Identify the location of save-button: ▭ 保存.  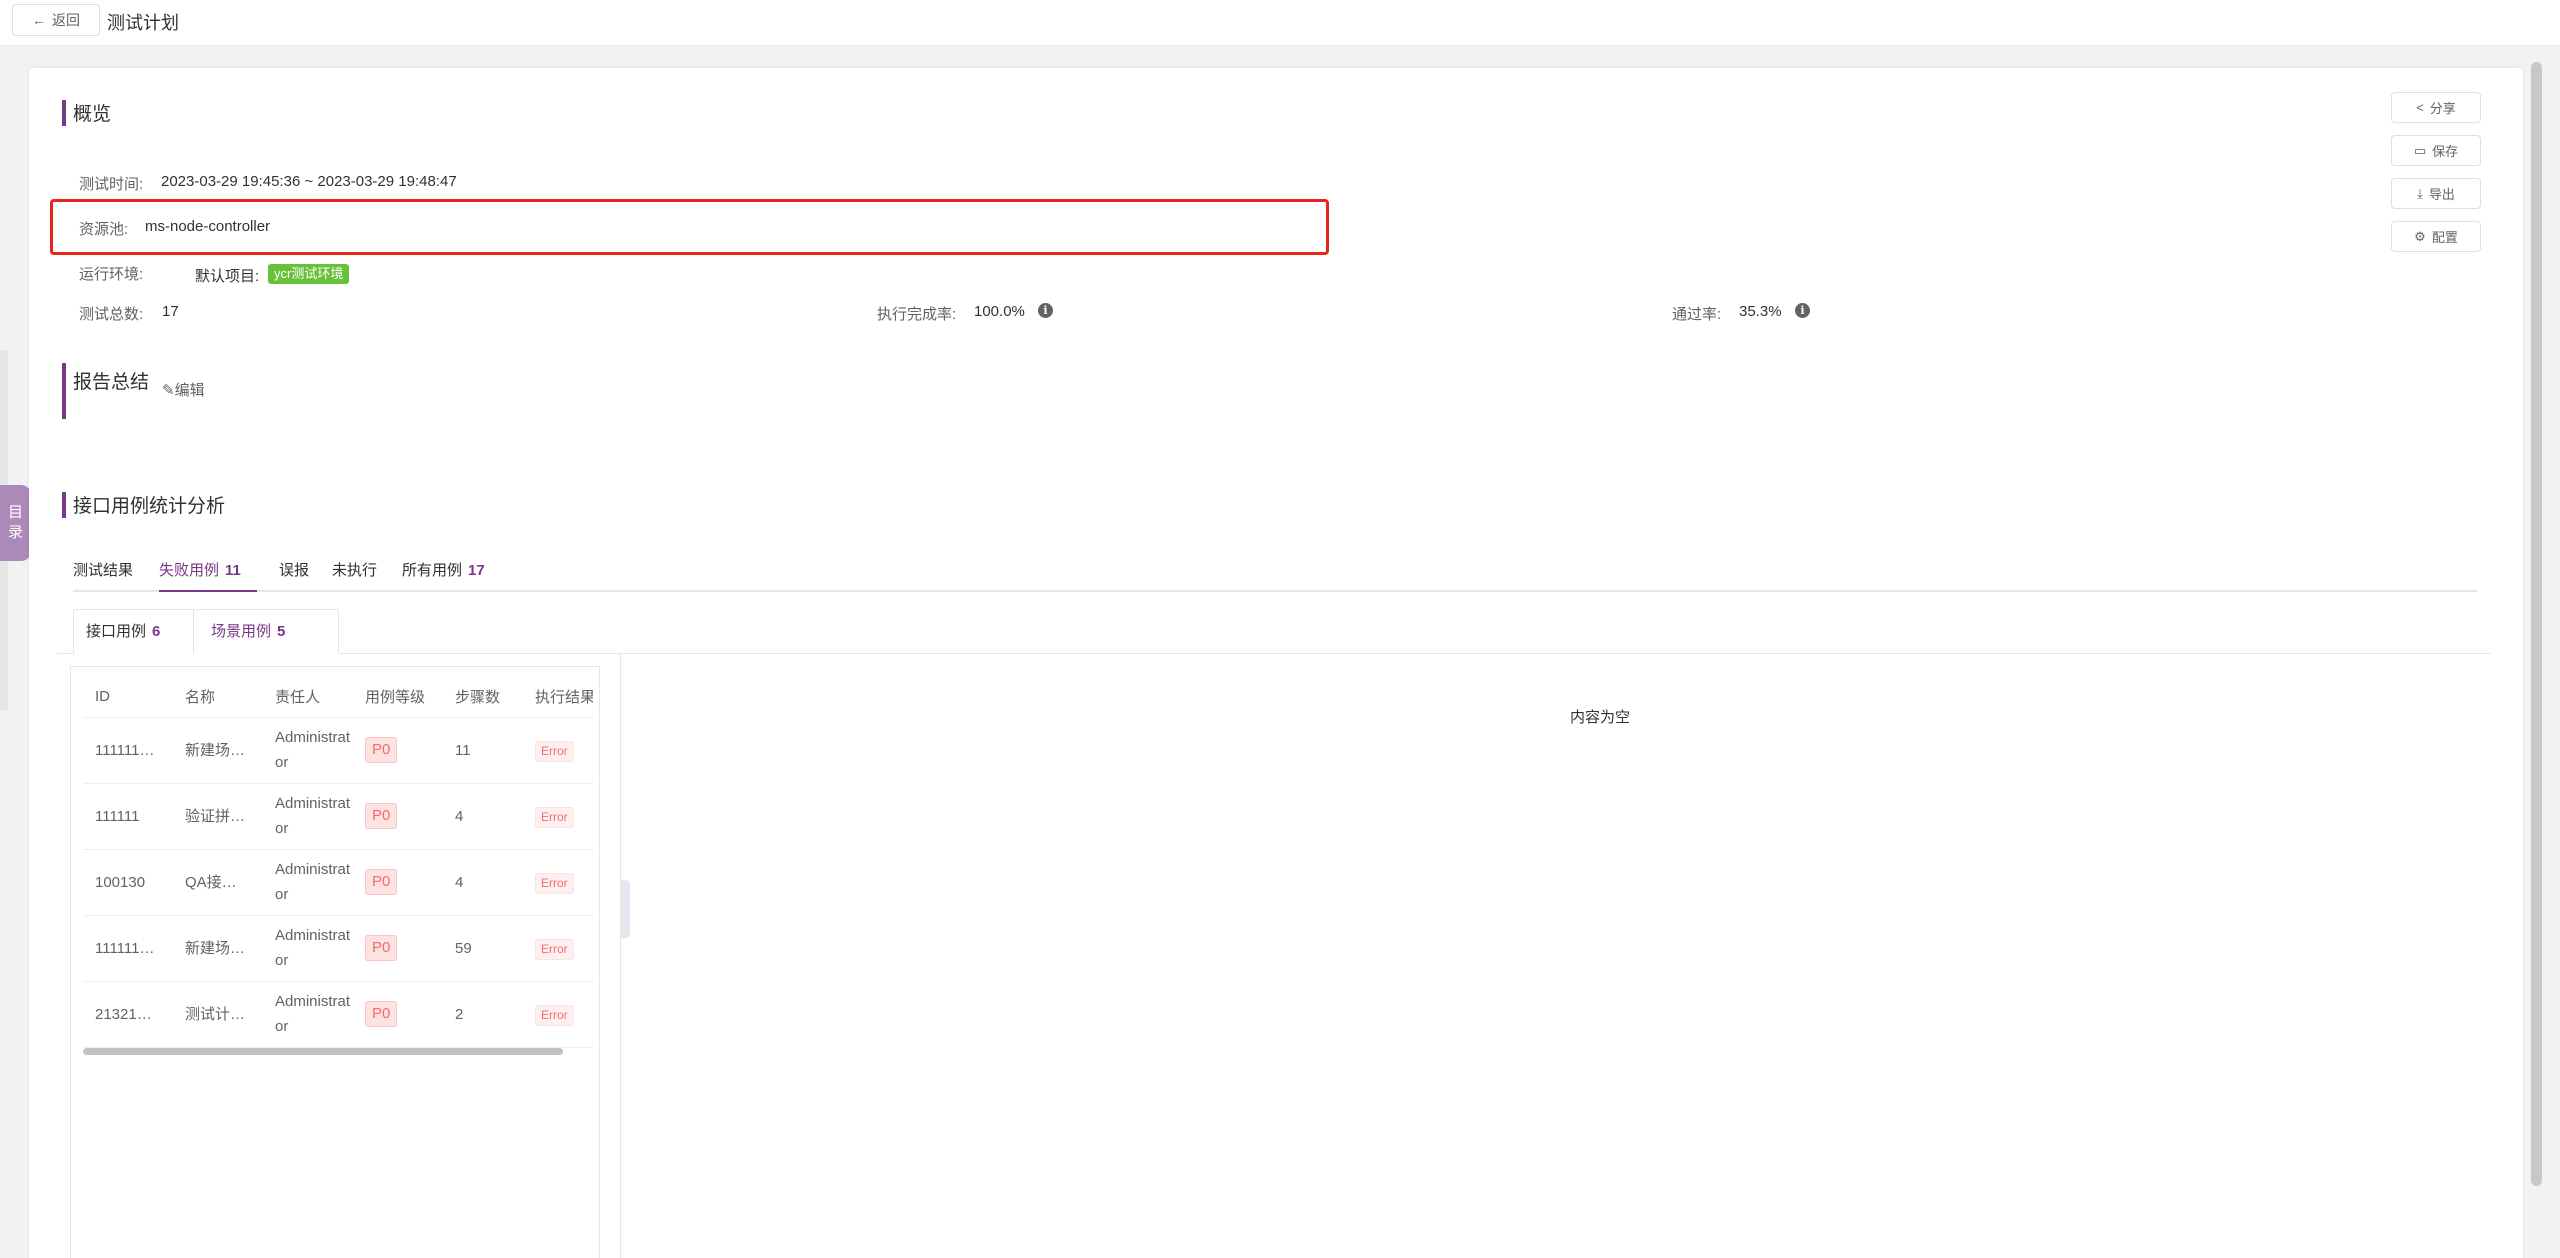
(2436, 150).